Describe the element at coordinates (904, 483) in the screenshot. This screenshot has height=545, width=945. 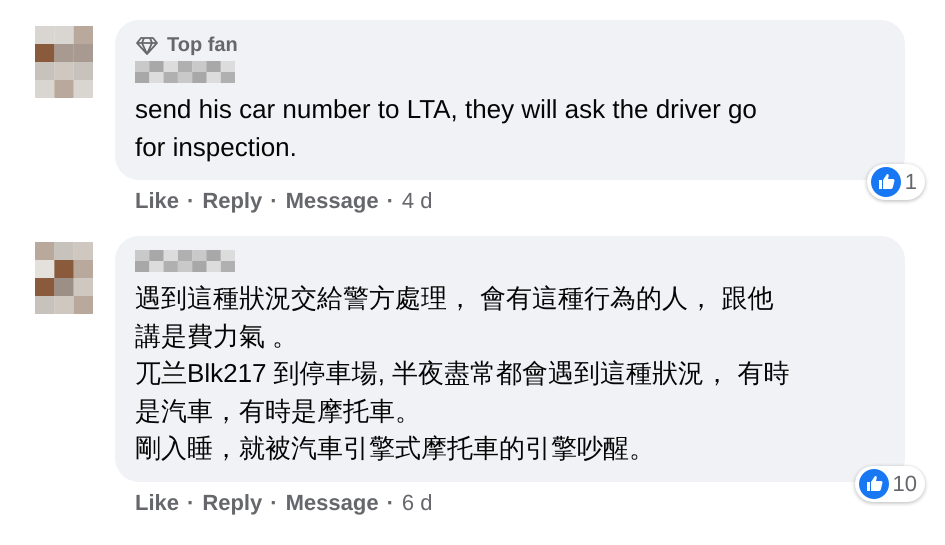
I see `reaction-count: 10` at that location.